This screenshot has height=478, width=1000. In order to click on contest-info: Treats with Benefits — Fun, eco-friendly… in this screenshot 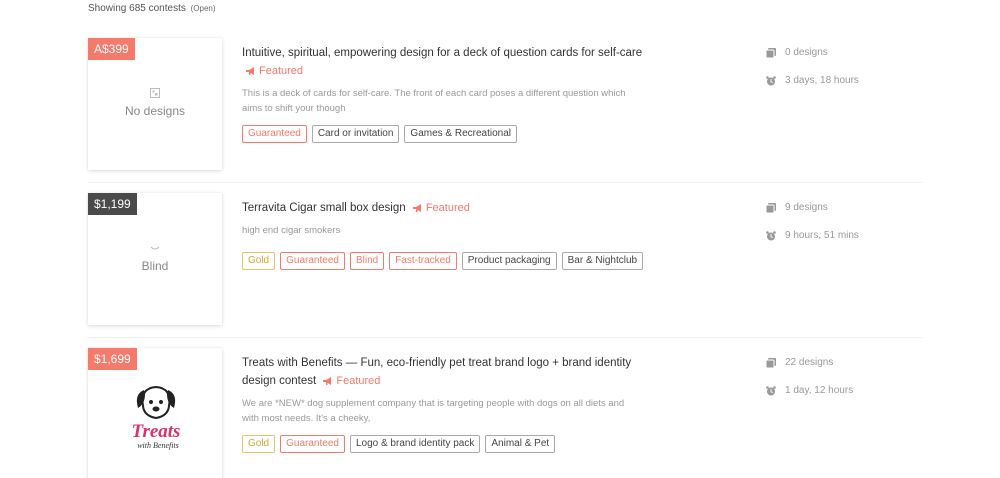, I will do `click(452, 403)`.